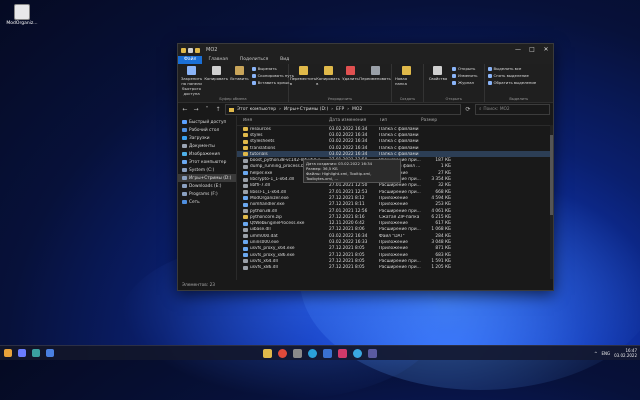 The image size is (640, 400). Describe the element at coordinates (272, 249) in the screenshot. I see `file-name: usvfs_proxy_x64.exe` at that location.